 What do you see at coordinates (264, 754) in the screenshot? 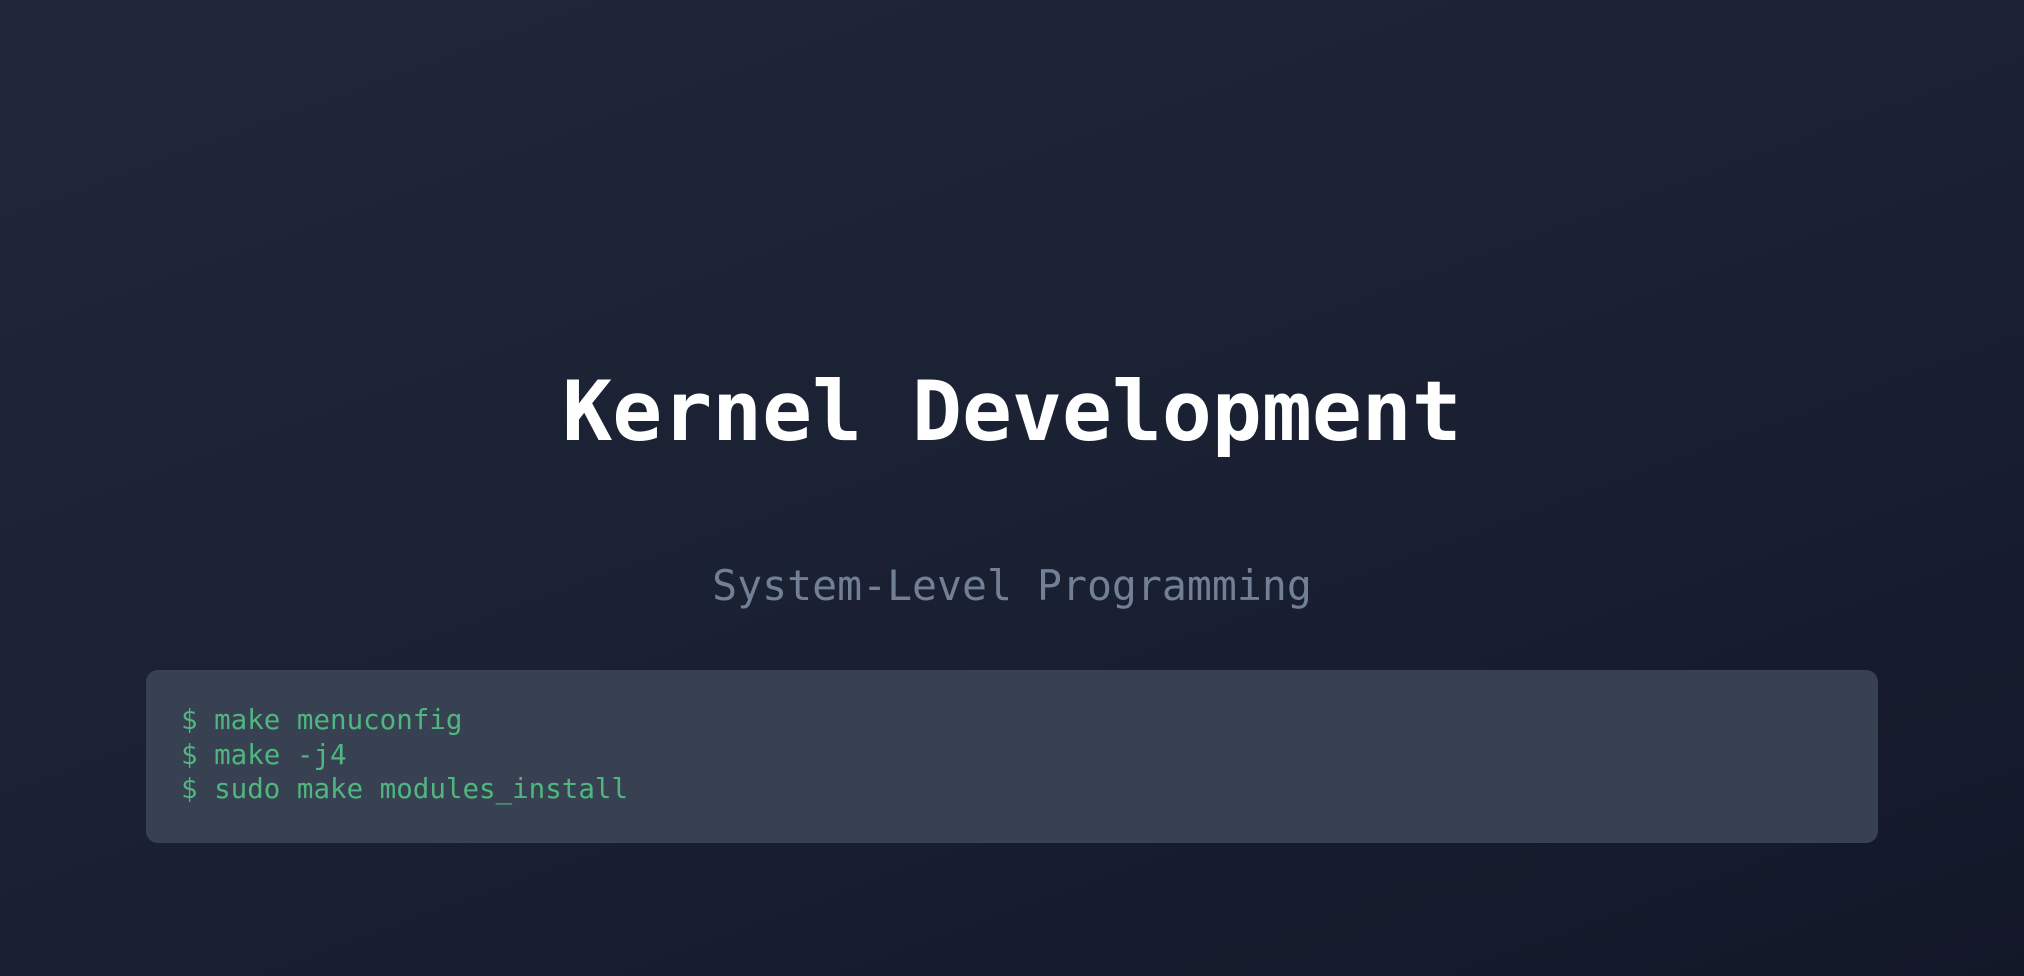
I see `code-line: $ make -j4` at bounding box center [264, 754].